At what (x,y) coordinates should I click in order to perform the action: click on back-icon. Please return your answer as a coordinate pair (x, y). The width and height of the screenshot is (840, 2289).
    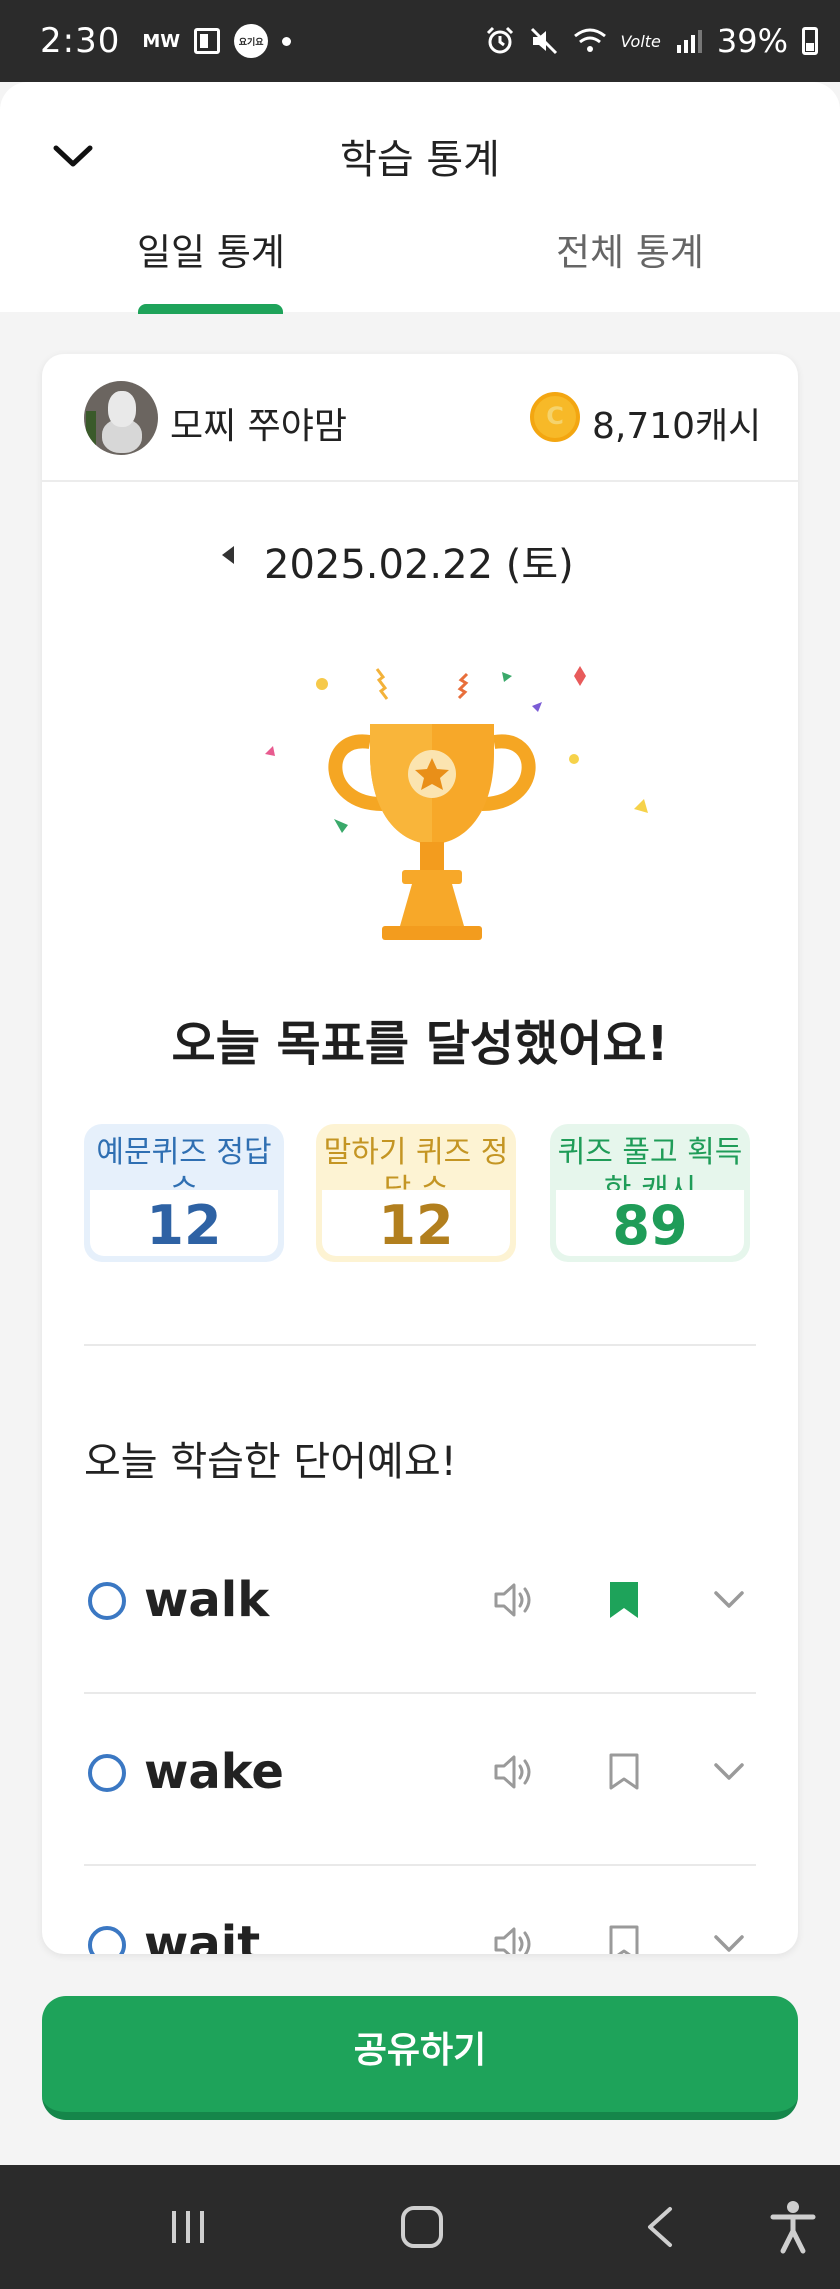
    Looking at the image, I should click on (660, 2227).